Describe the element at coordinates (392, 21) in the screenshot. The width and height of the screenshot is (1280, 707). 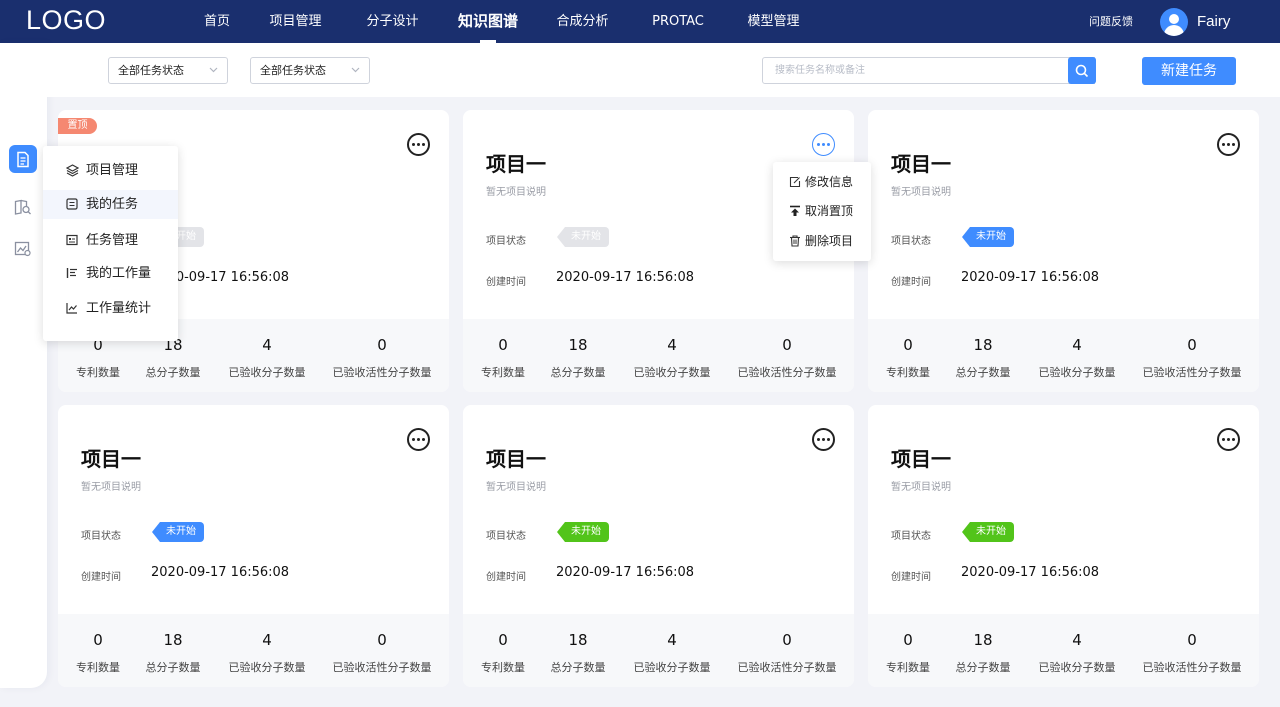
I see `nav-molecule-design: 分子设计` at that location.